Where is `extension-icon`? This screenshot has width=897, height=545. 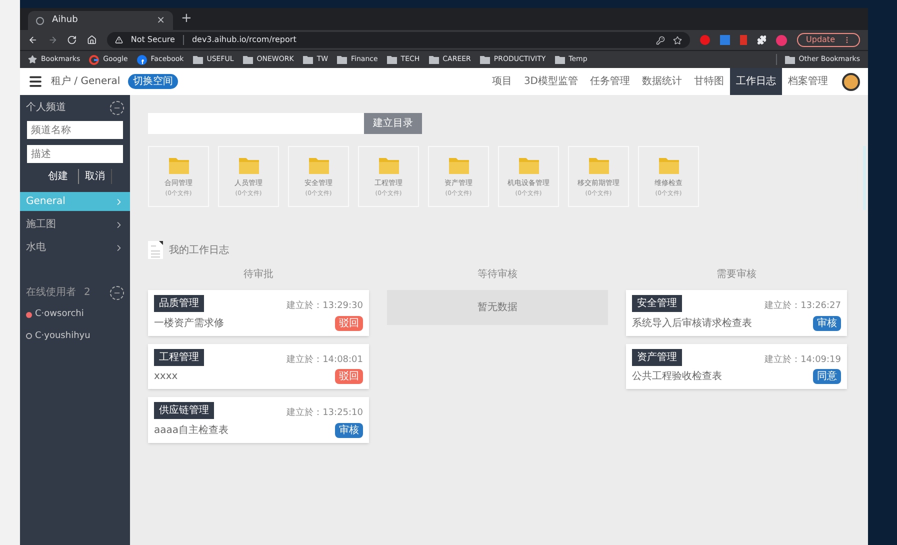
extension-icon is located at coordinates (705, 40).